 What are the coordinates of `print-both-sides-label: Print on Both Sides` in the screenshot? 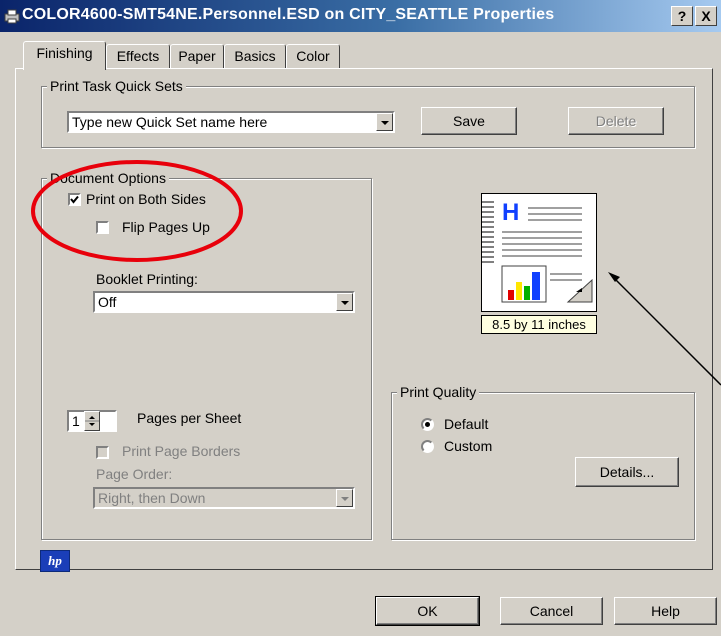 It's located at (146, 199).